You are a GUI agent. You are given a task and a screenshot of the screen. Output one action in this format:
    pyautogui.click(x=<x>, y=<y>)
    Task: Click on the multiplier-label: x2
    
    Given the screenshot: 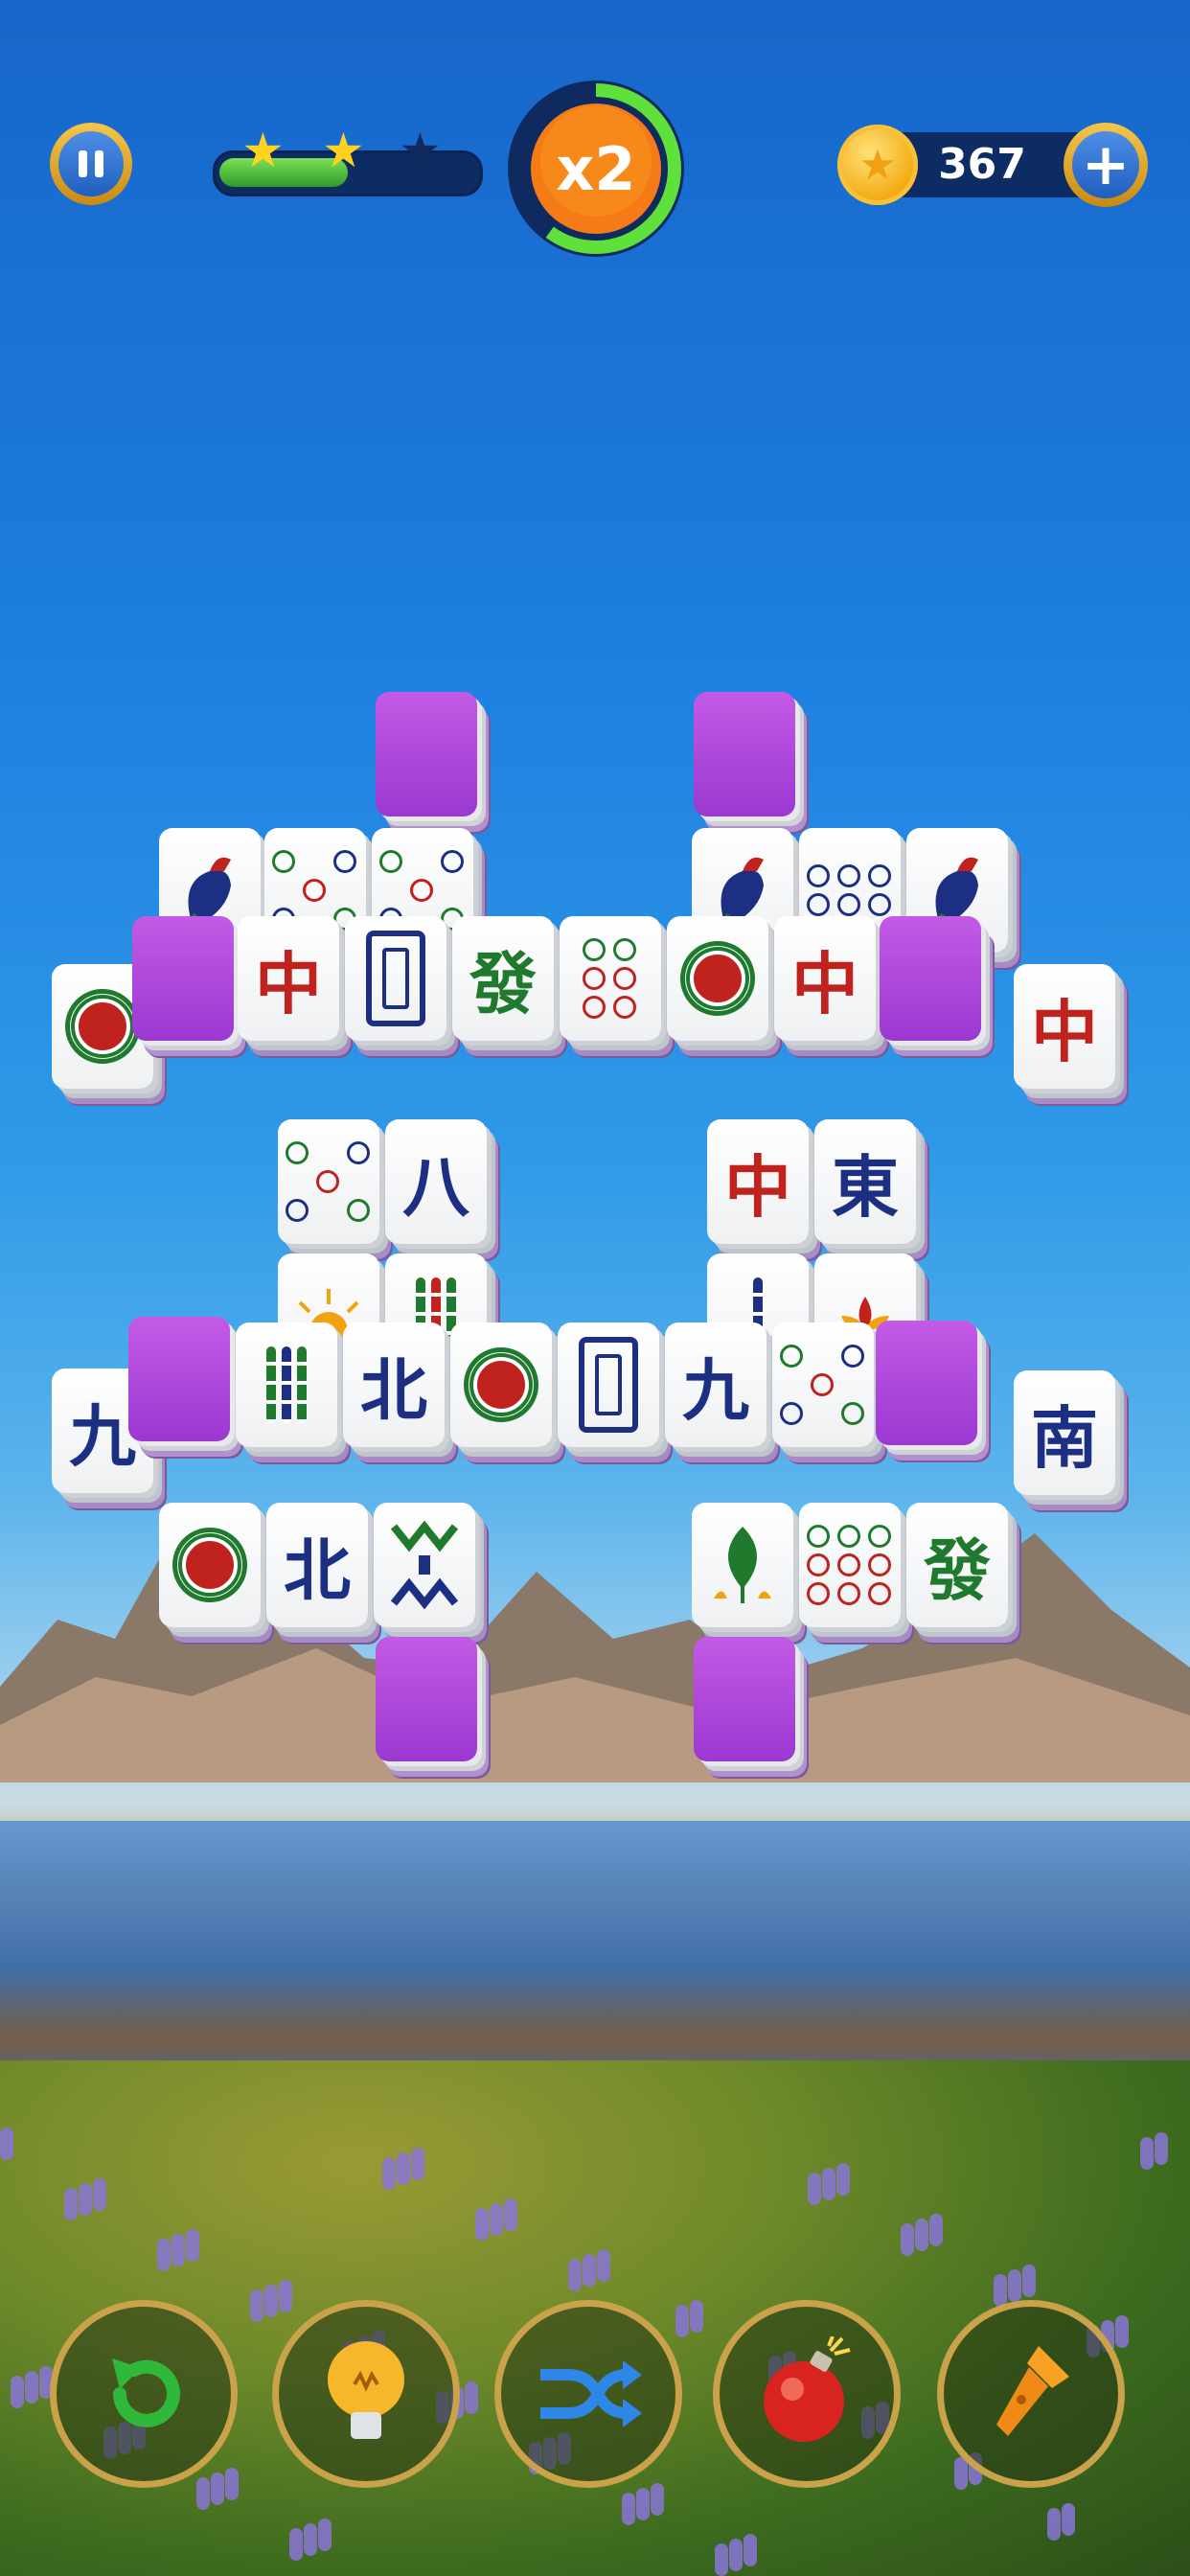 What is the action you would take?
    pyautogui.click(x=596, y=168)
    